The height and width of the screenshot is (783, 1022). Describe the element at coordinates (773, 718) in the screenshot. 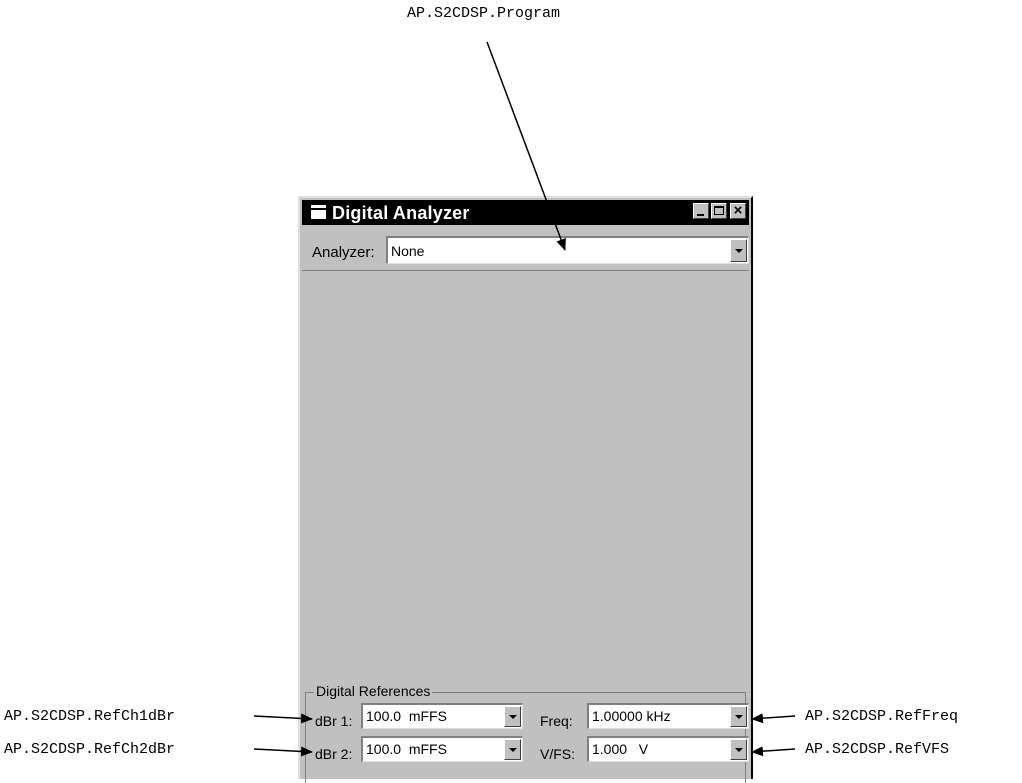

I see `arrow-ref-freq` at that location.